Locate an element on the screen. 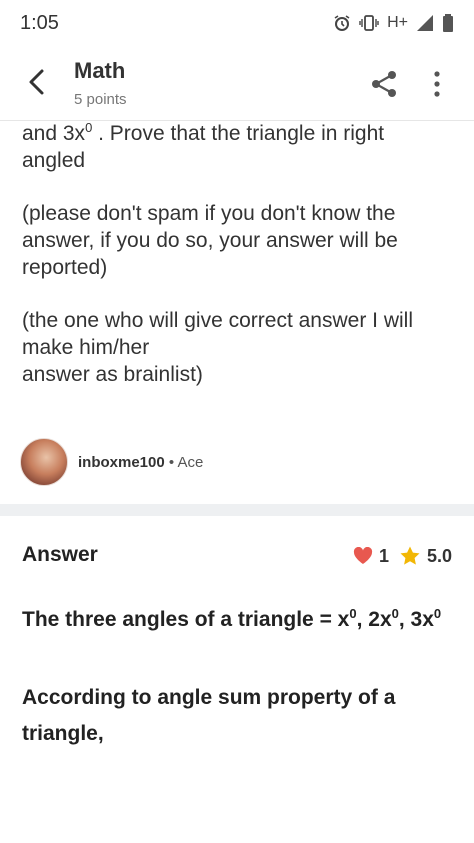  subject-title: Math is located at coordinates (100, 70).